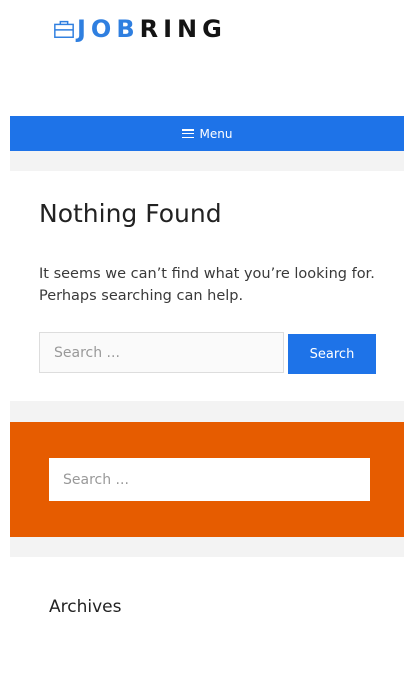  I want to click on archives-title: Archives, so click(85, 607).